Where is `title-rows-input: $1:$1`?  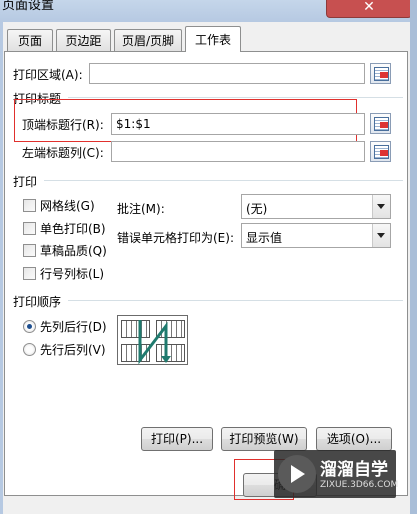
title-rows-input: $1:$1 is located at coordinates (238, 124).